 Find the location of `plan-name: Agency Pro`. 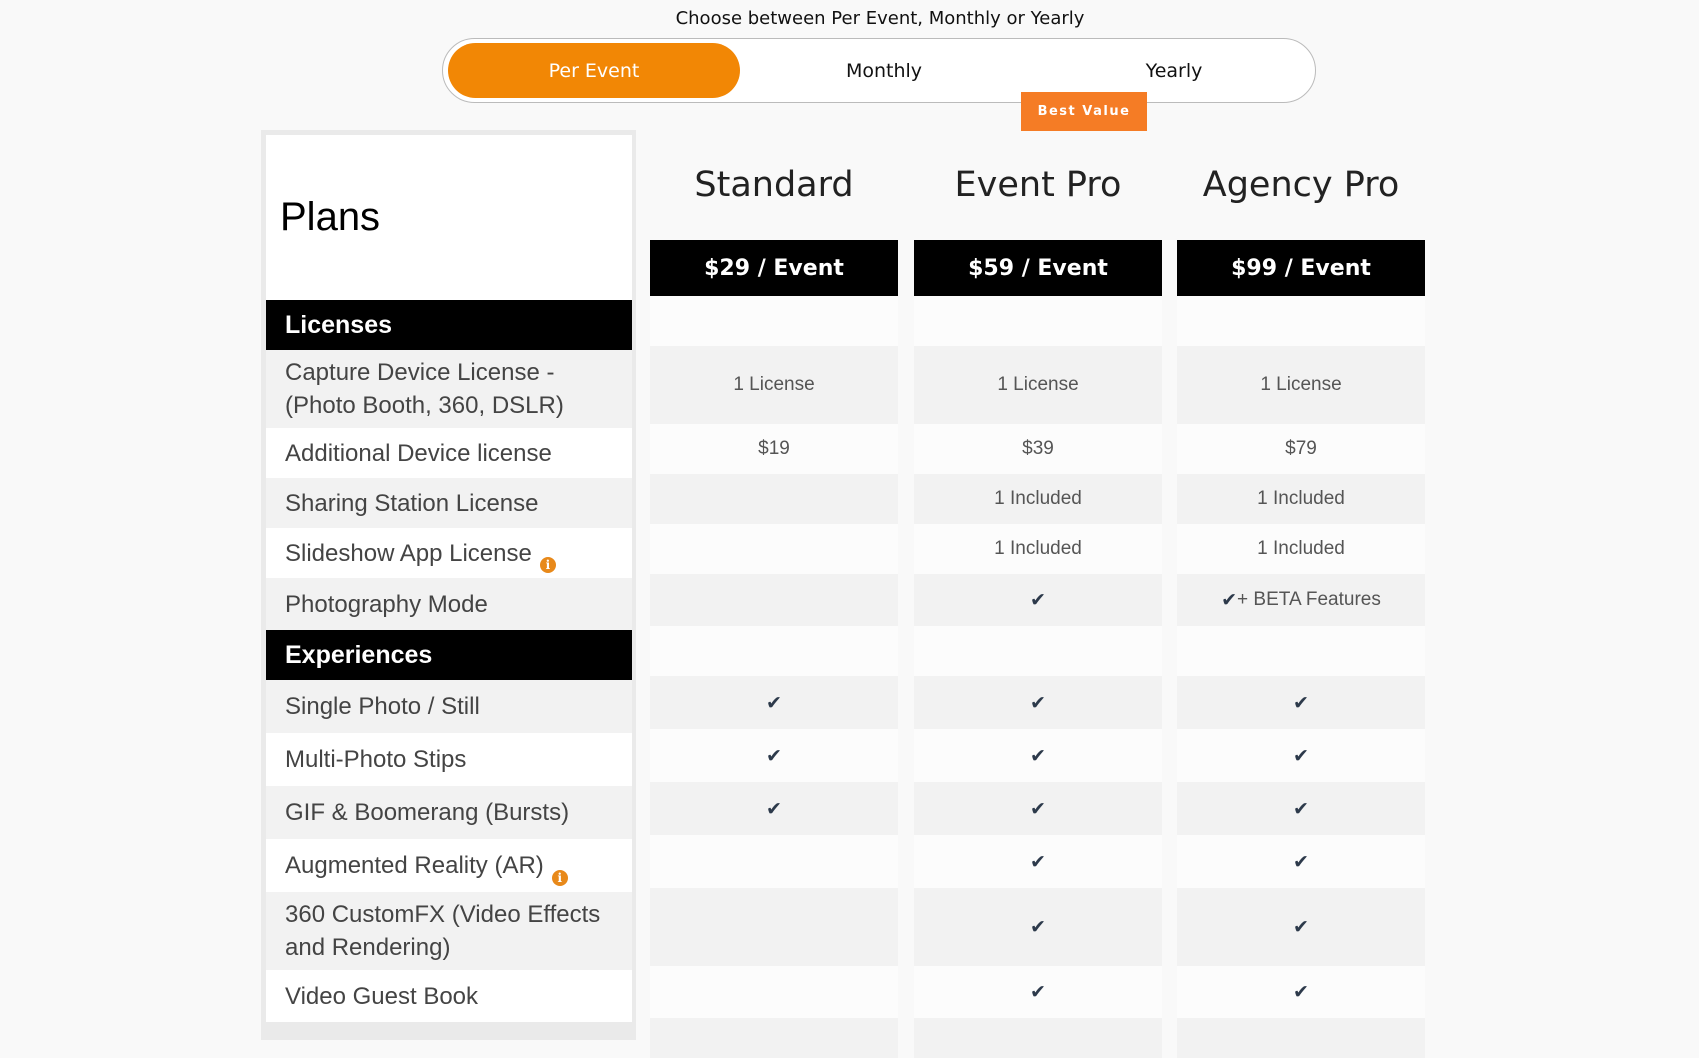

plan-name: Agency Pro is located at coordinates (1301, 185).